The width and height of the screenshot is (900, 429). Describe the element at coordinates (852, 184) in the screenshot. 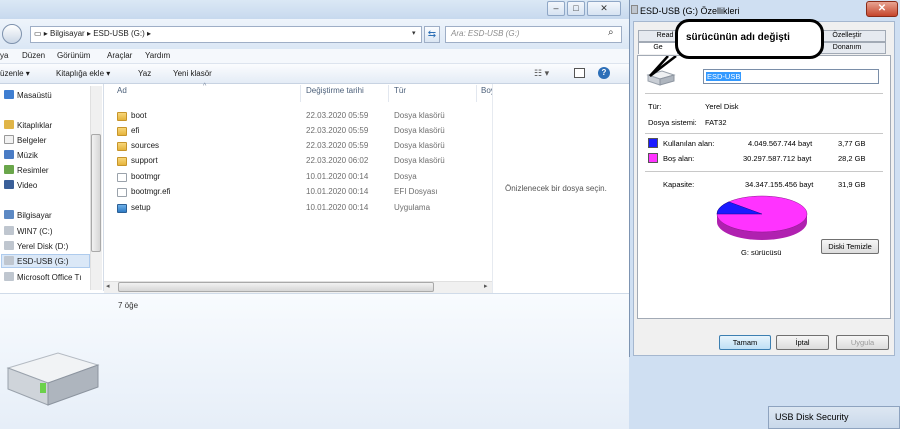

I see `capacity-gb: 31,9 GB` at that location.